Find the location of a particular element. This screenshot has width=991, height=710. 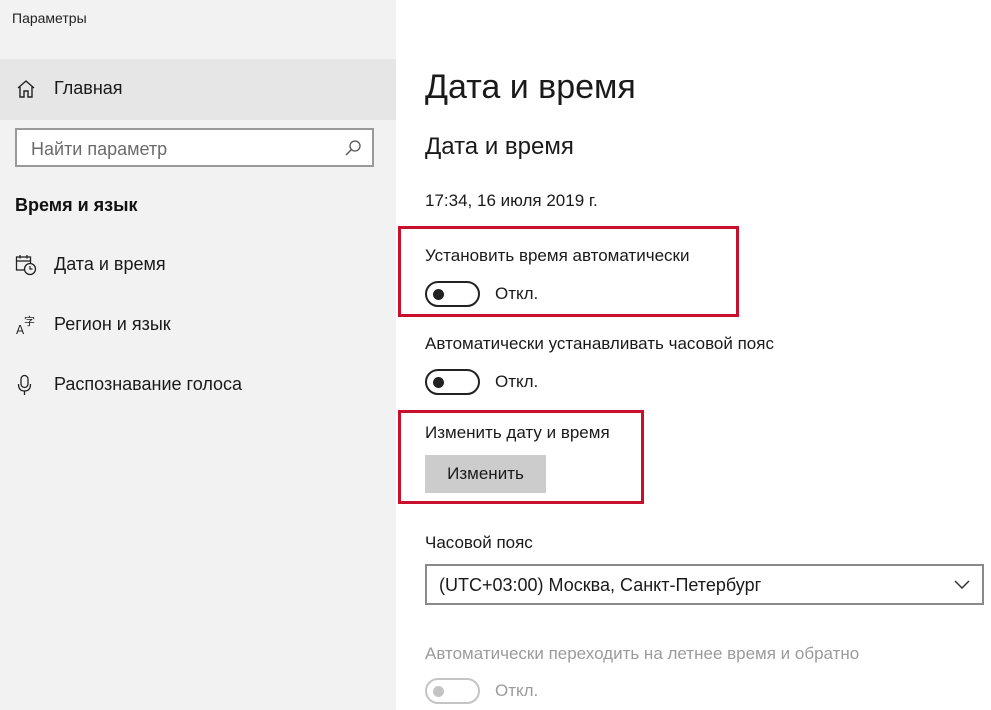

auto-timezone-toggle is located at coordinates (452, 382).